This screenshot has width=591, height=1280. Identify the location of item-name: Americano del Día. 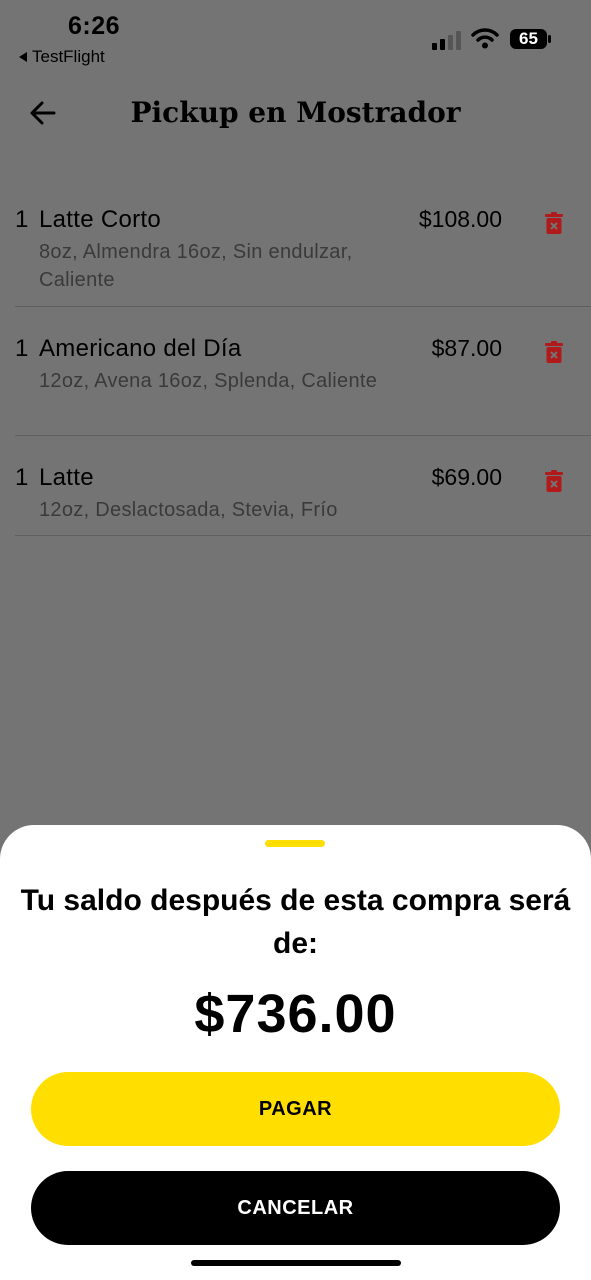
(140, 348).